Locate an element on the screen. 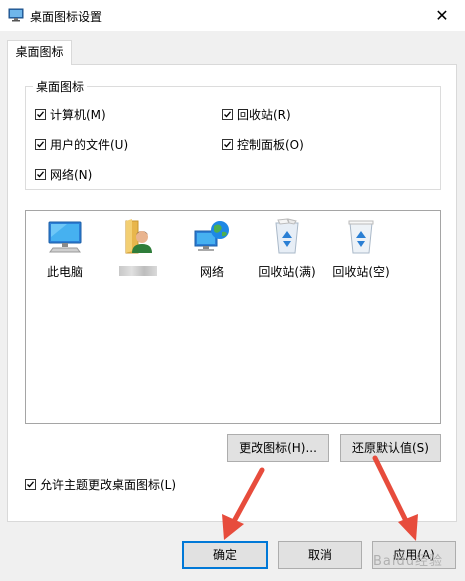  checkbox-network: 网络(N) is located at coordinates (63, 174).